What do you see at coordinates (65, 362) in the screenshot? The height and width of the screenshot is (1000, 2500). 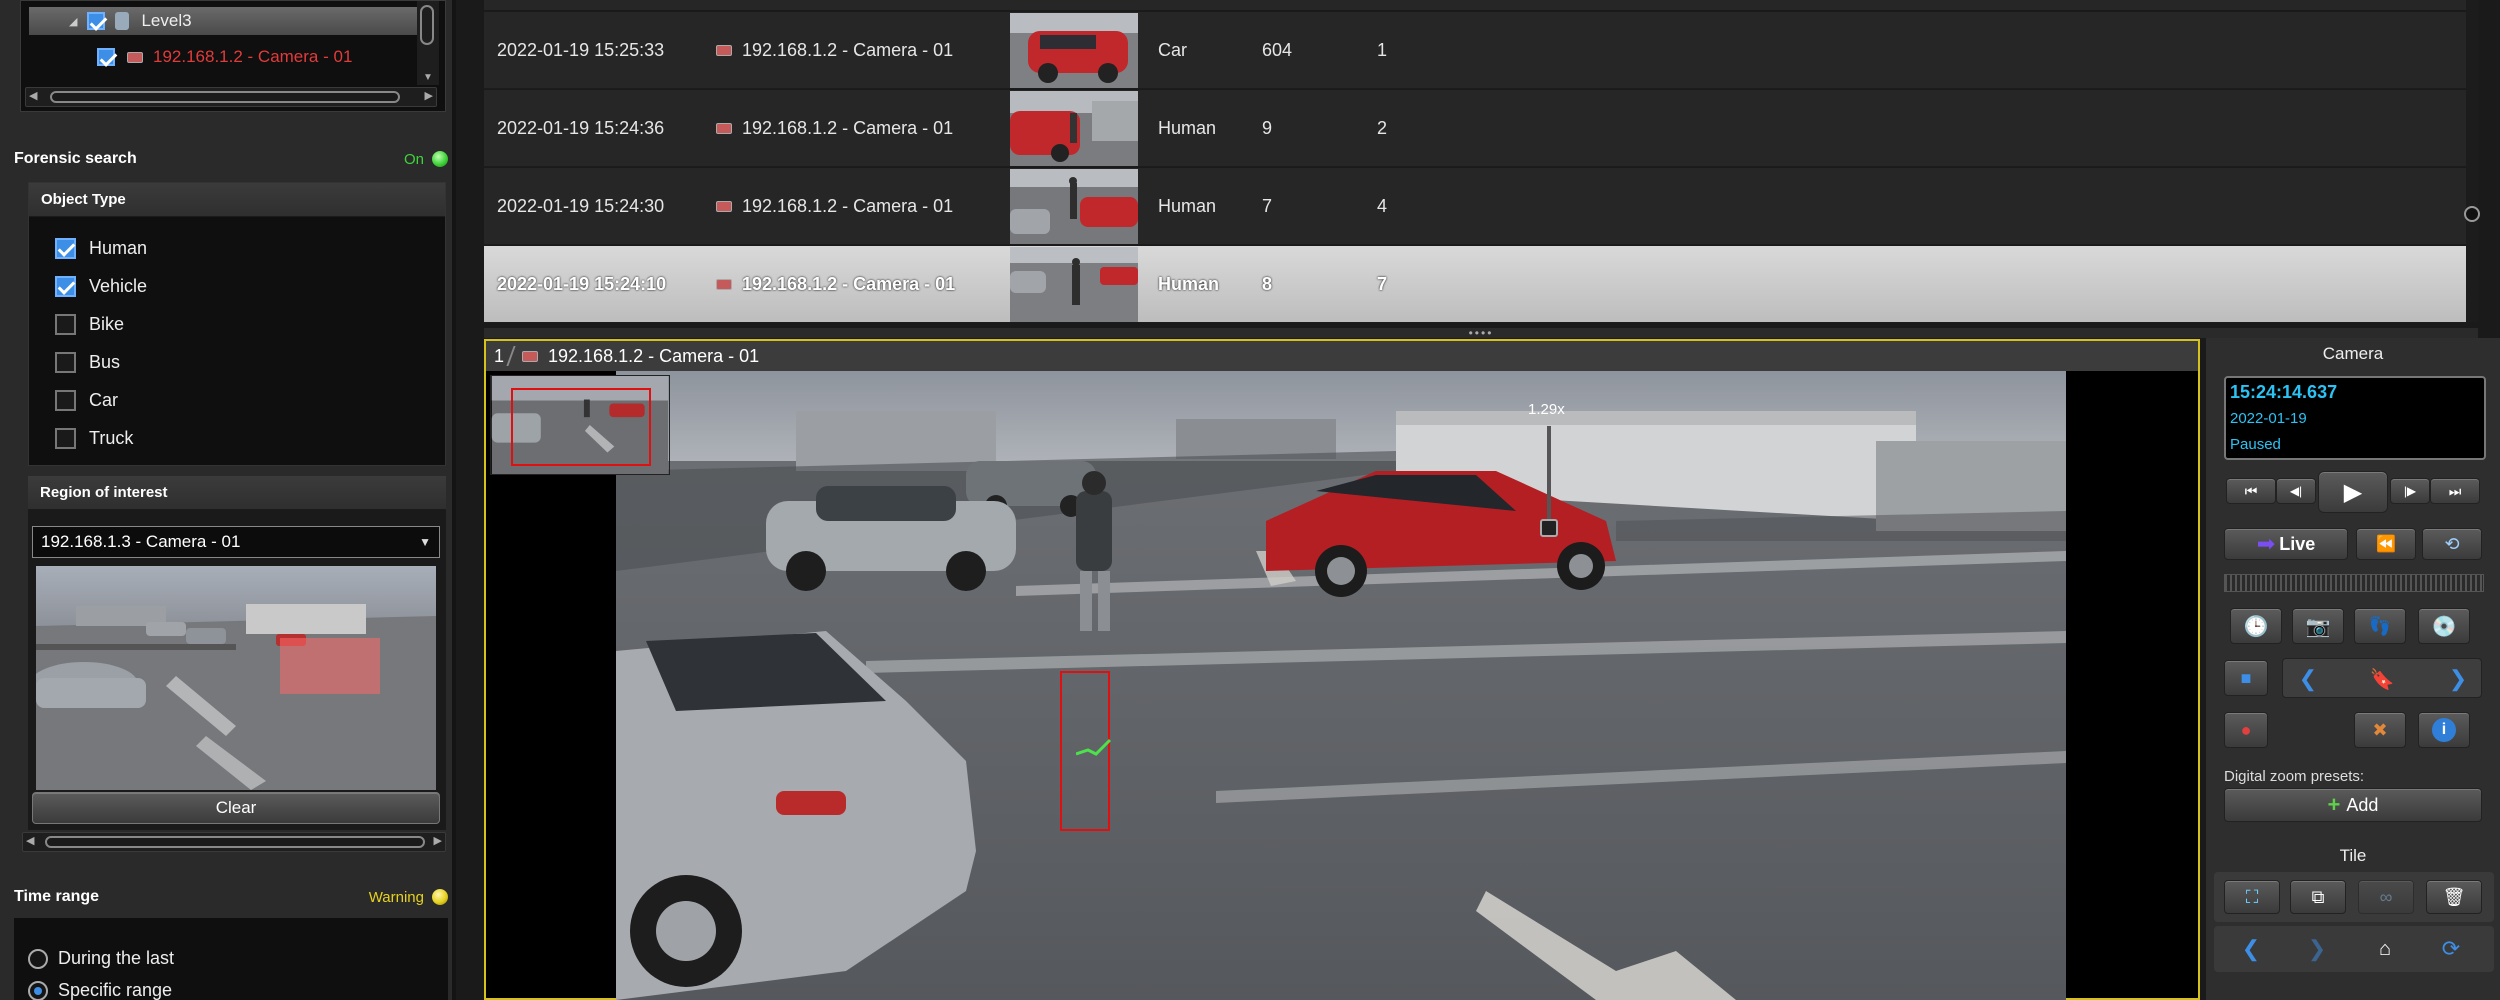 I see `bus-checkbox` at bounding box center [65, 362].